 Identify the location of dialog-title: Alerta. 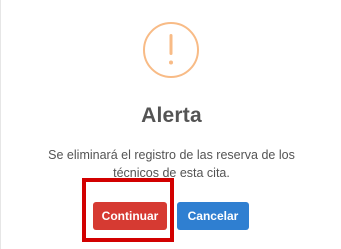
(171, 115).